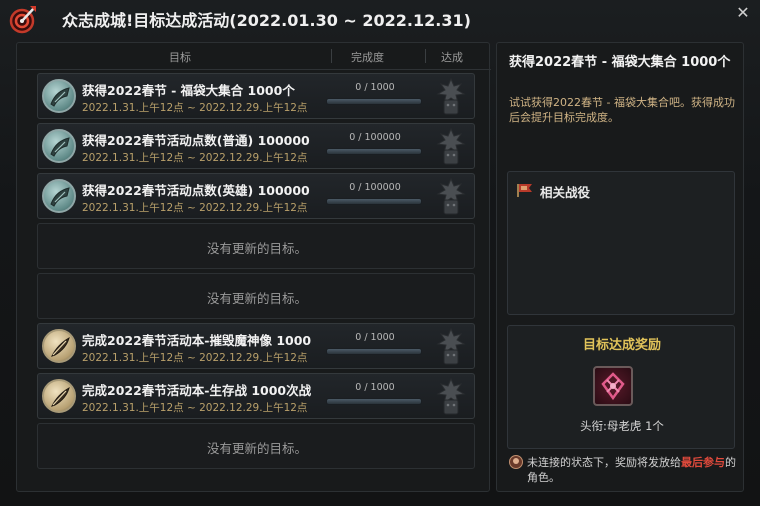 The height and width of the screenshot is (506, 760). What do you see at coordinates (196, 190) in the screenshot?
I see `goal-title: 获得2022春节活动点数(英雄) 100000` at bounding box center [196, 190].